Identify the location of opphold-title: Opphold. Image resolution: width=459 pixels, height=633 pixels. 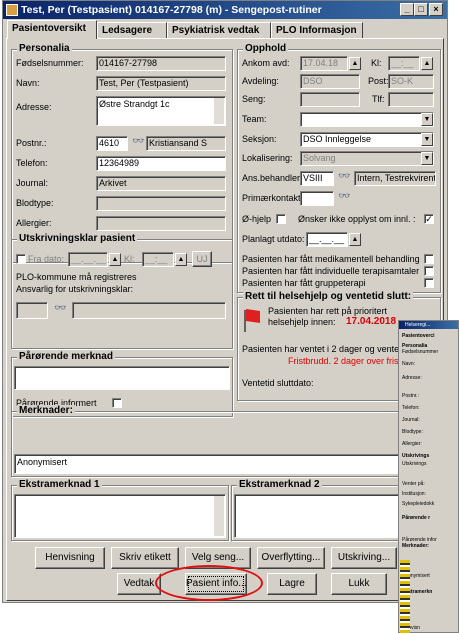
(266, 48).